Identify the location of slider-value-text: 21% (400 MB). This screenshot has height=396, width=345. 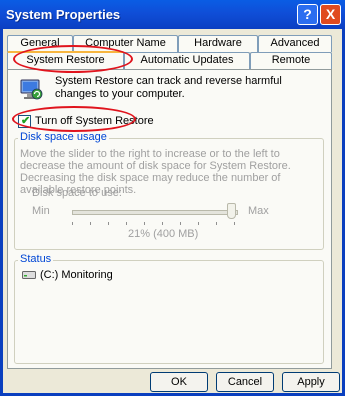
(163, 234).